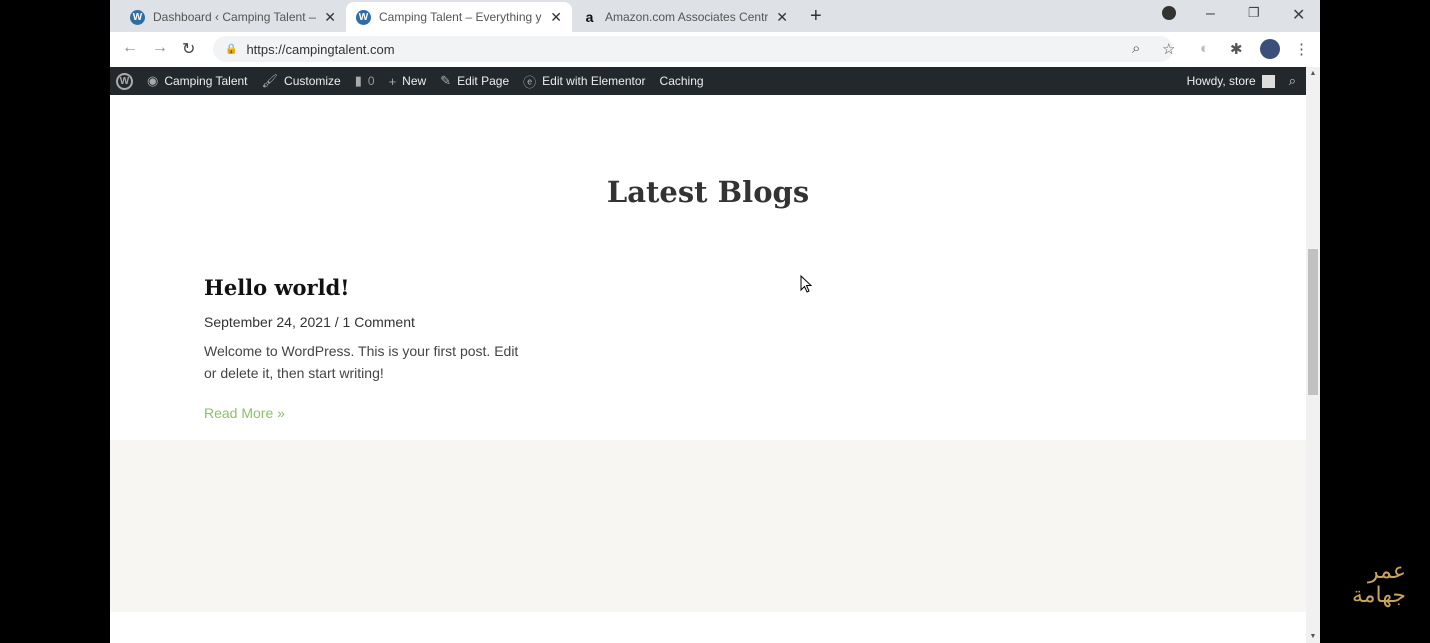 The width and height of the screenshot is (1430, 643). Describe the element at coordinates (1254, 13) in the screenshot. I see `restore-button: ❐` at that location.